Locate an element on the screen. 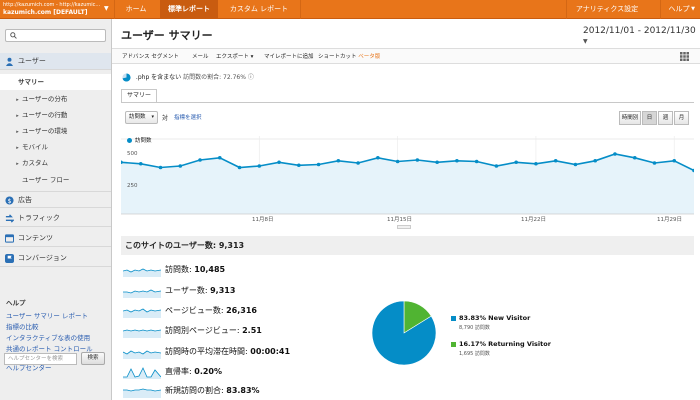  sidebar-section-conversions: コンバージョン is located at coordinates (55, 258).